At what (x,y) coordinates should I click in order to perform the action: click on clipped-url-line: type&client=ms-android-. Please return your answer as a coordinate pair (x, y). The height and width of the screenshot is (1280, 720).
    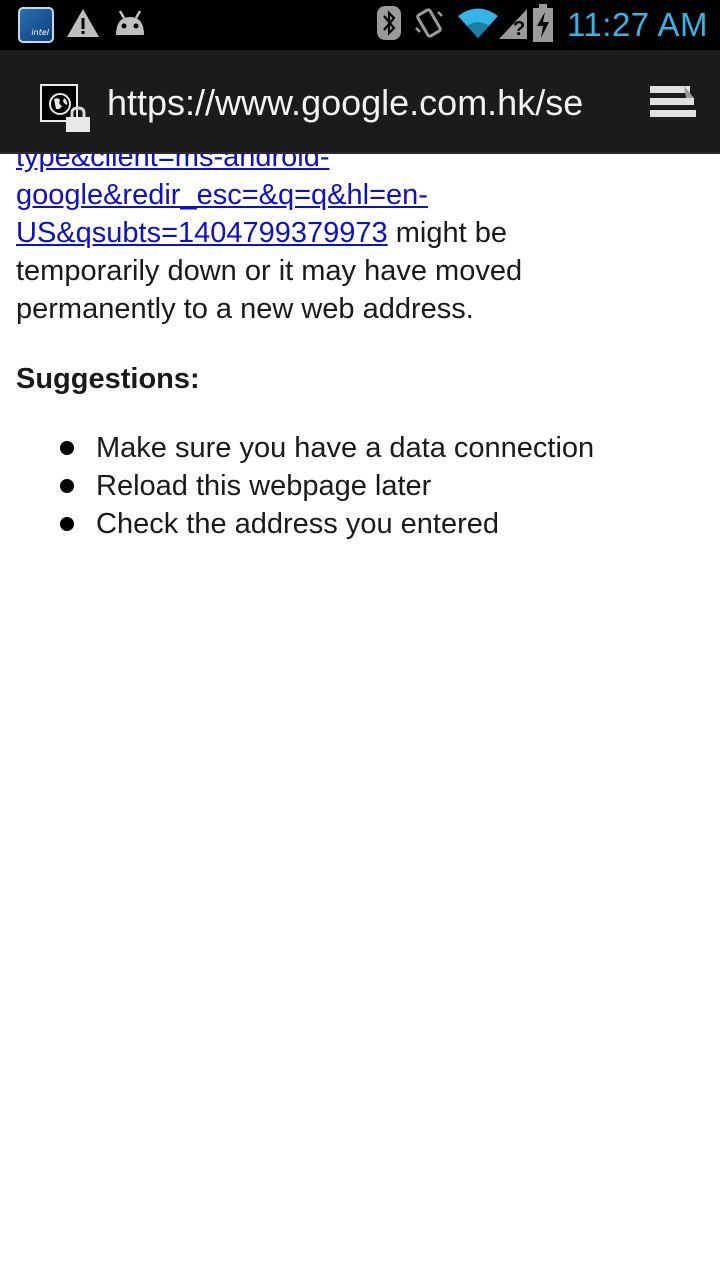
    Looking at the image, I should click on (361, 165).